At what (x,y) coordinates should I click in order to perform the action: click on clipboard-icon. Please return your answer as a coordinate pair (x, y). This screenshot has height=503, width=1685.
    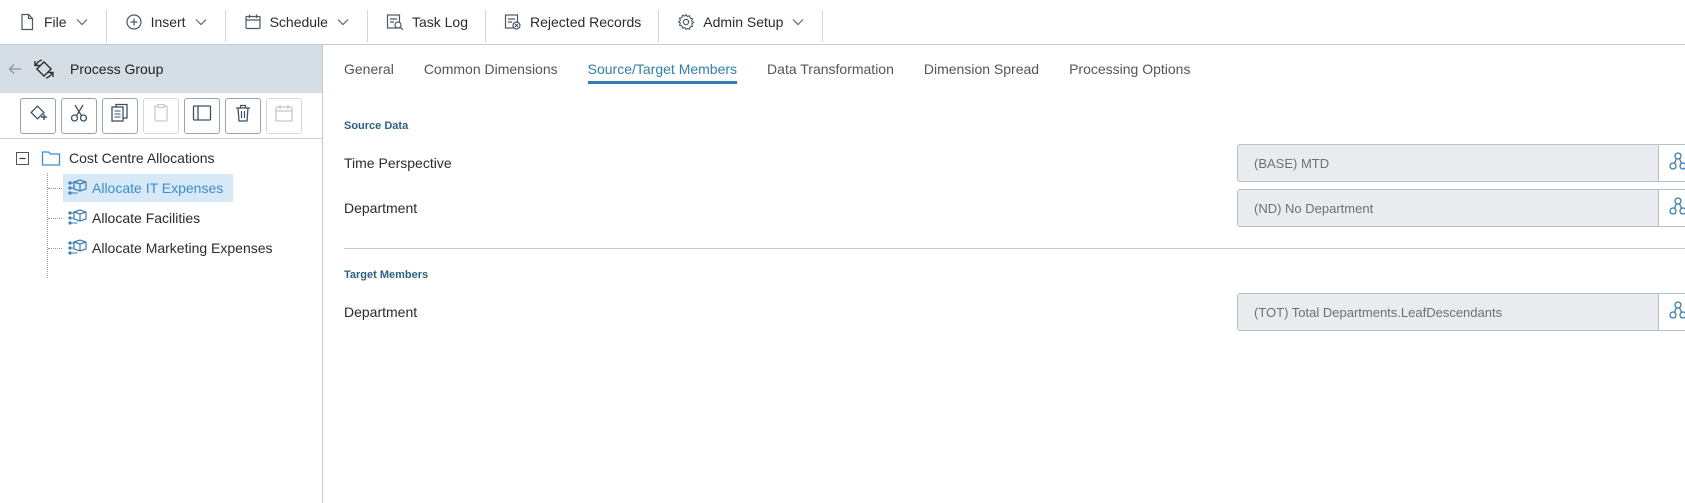
    Looking at the image, I should click on (161, 115).